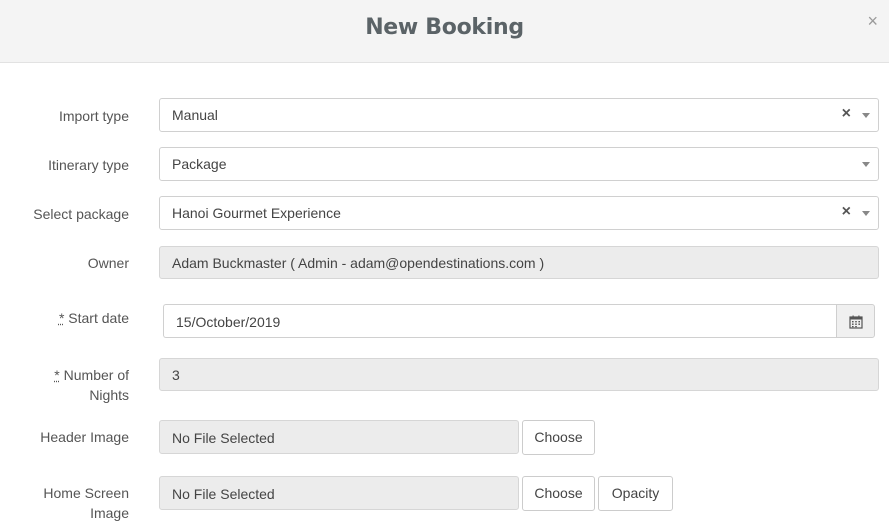 The height and width of the screenshot is (521, 889). I want to click on number-of-nights-label: * Number of Nights, so click(69, 385).